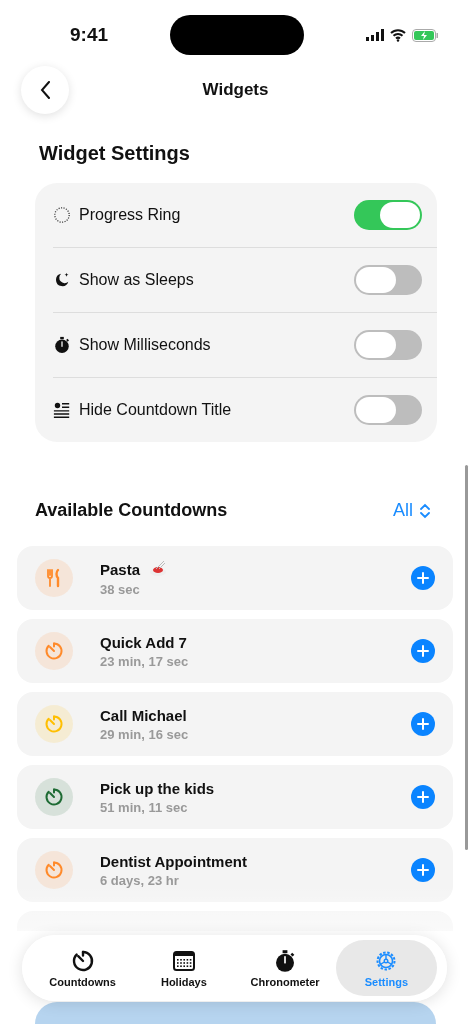 The height and width of the screenshot is (1024, 471). I want to click on screen-title: Widgets, so click(235, 90).